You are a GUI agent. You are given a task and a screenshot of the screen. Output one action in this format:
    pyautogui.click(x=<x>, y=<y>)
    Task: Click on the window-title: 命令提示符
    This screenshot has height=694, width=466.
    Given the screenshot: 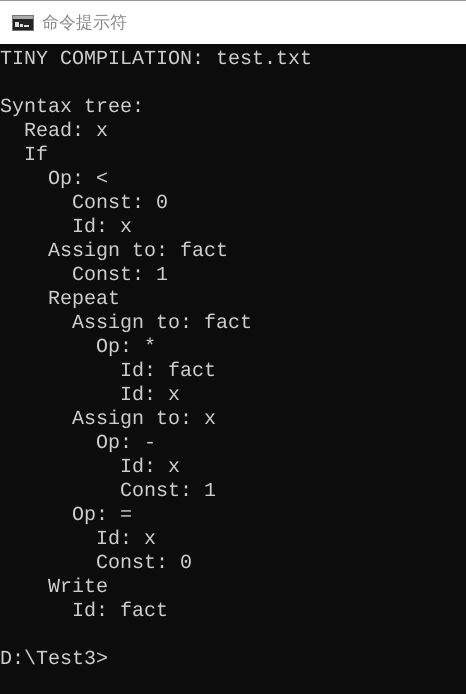 What is the action you would take?
    pyautogui.click(x=84, y=23)
    